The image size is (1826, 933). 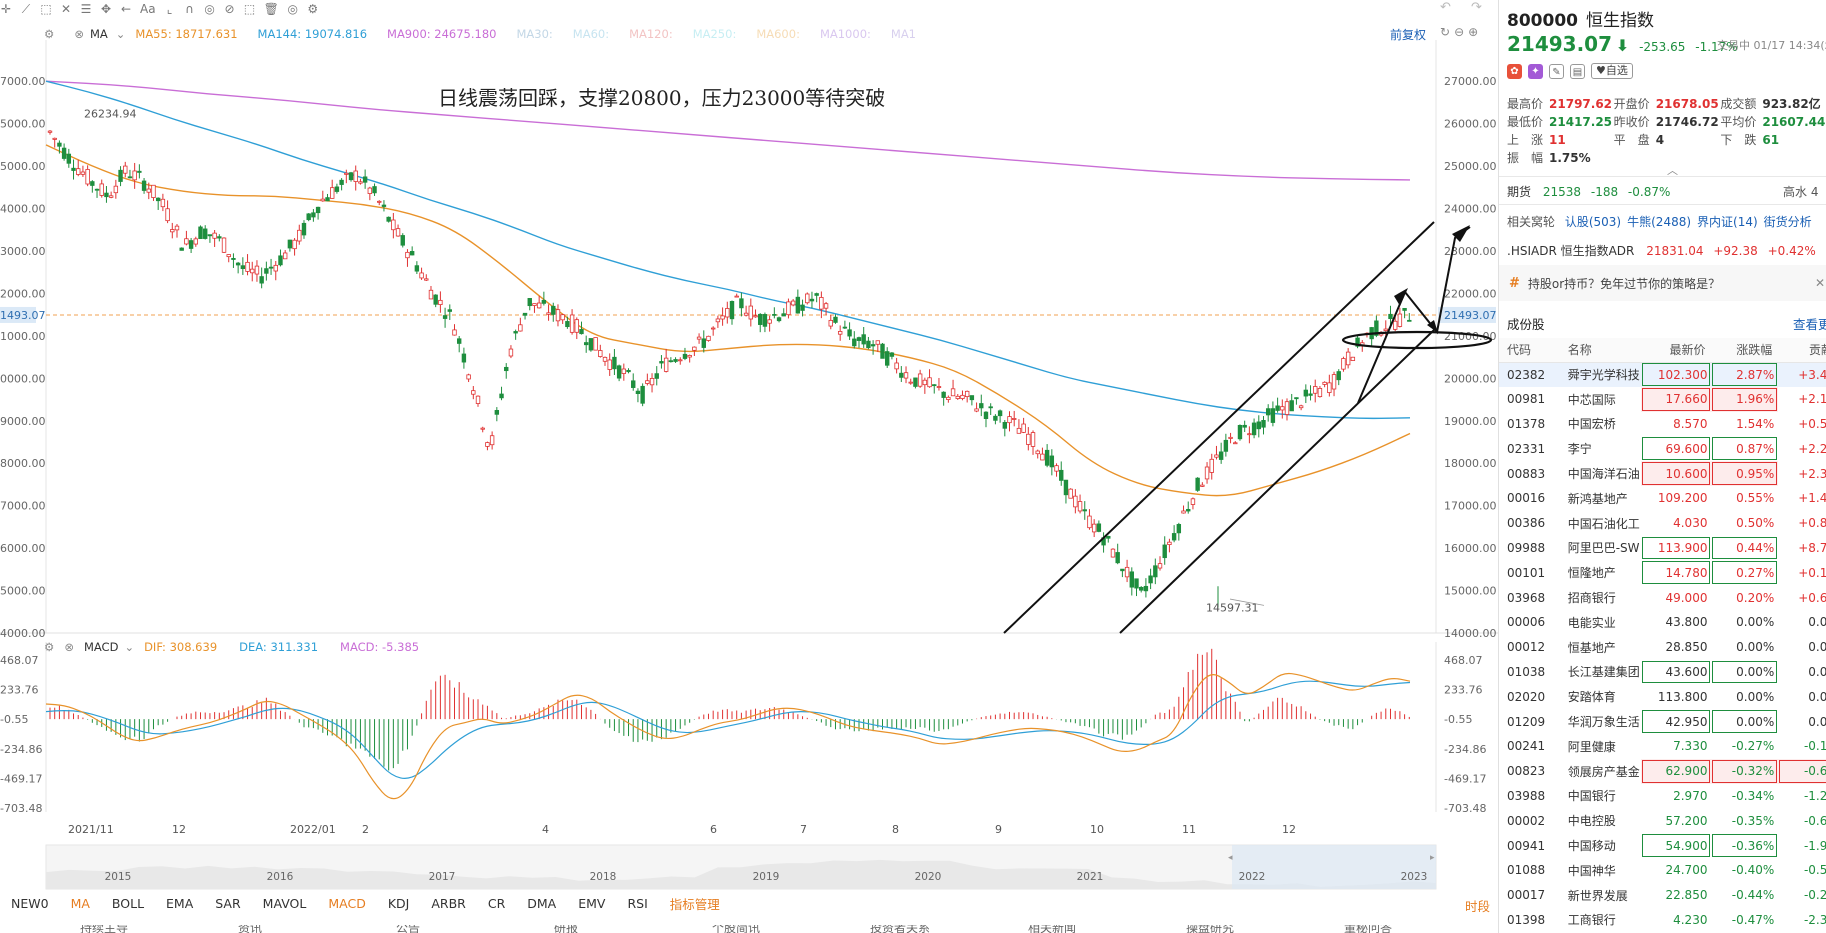 What do you see at coordinates (1662, 473) in the screenshot?
I see `table-row: 00883 中国海洋石油10.6000.95% +2.32` at bounding box center [1662, 473].